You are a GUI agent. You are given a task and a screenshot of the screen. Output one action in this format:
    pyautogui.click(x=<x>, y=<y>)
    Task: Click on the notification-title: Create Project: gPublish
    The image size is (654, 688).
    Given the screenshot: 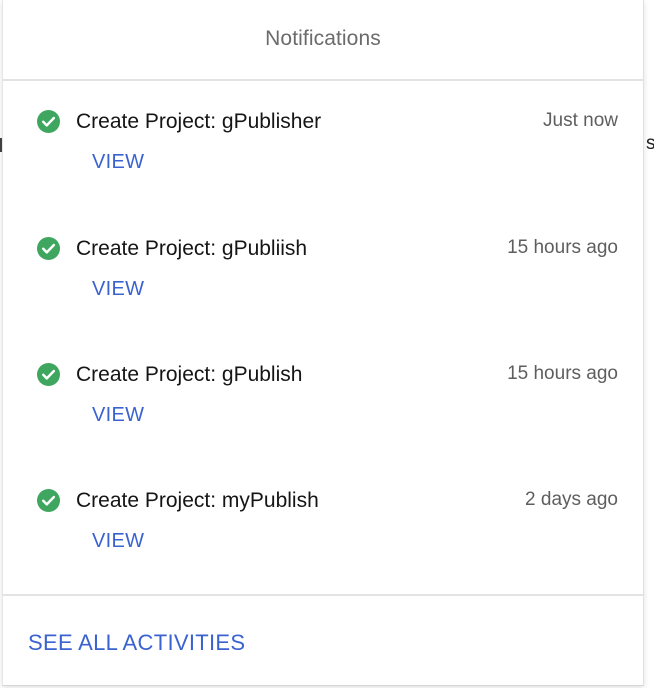 What is the action you would take?
    pyautogui.click(x=189, y=374)
    